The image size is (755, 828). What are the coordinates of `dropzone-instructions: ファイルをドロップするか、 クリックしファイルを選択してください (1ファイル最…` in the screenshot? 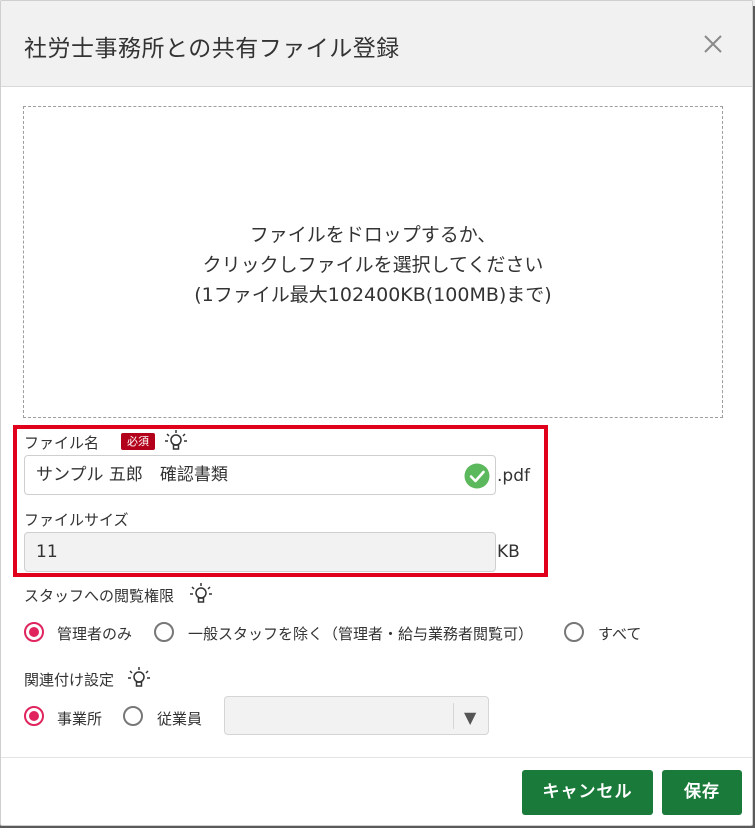 It's located at (373, 265).